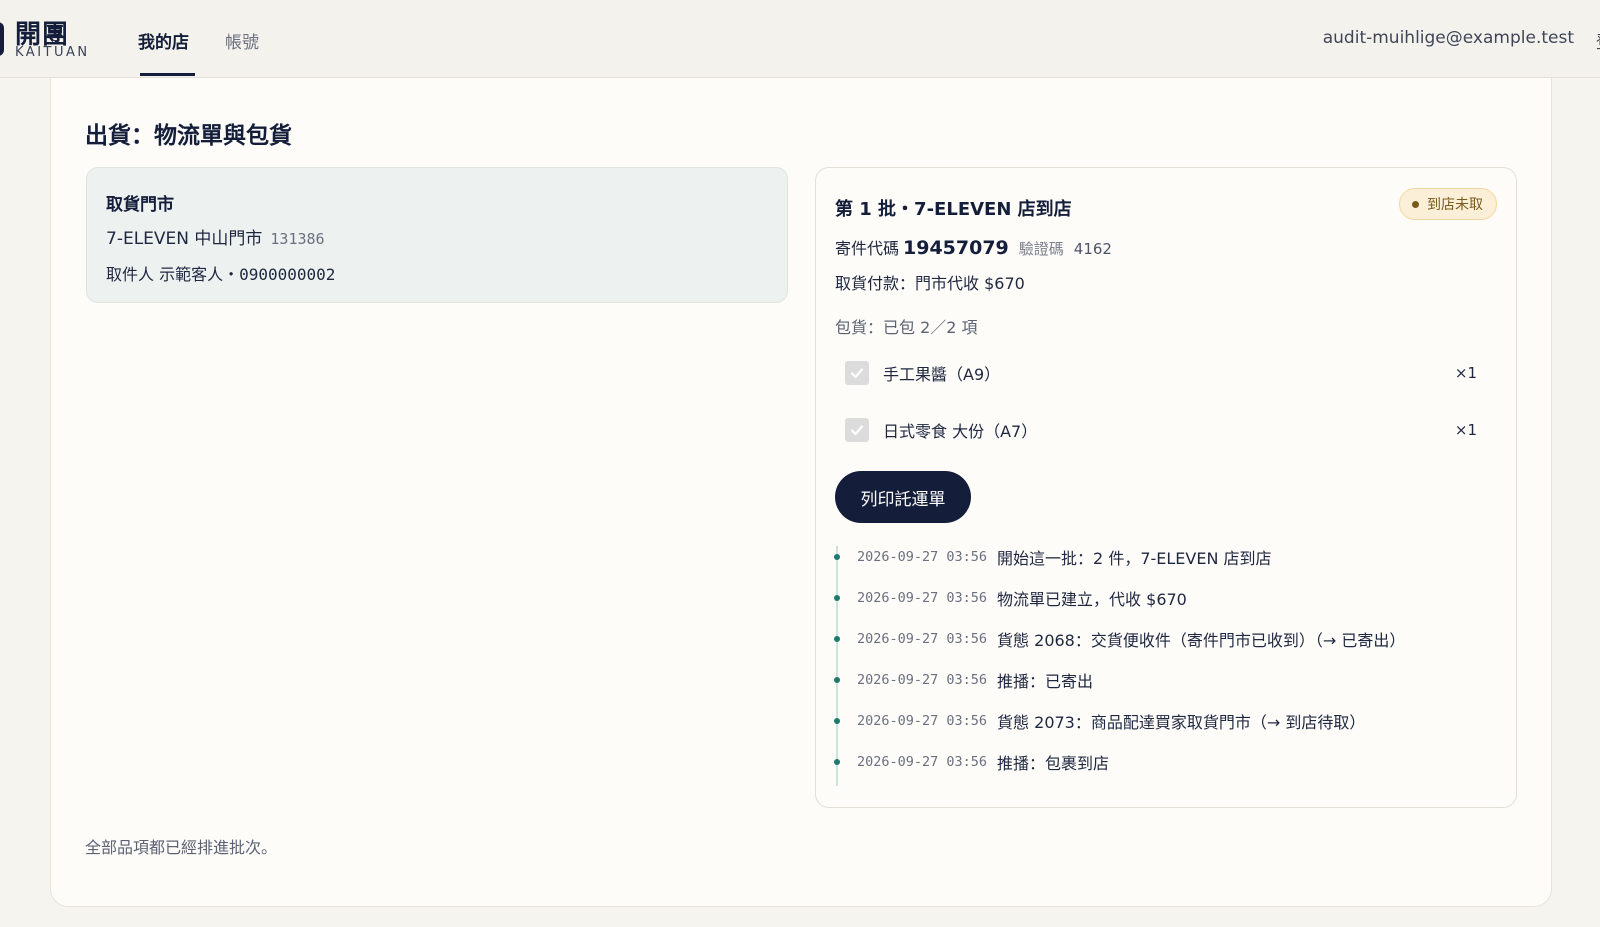 Image resolution: width=1600 pixels, height=927 pixels. Describe the element at coordinates (930, 283) in the screenshot. I see `payment-line: 取貨付款：門市代收 $670` at that location.